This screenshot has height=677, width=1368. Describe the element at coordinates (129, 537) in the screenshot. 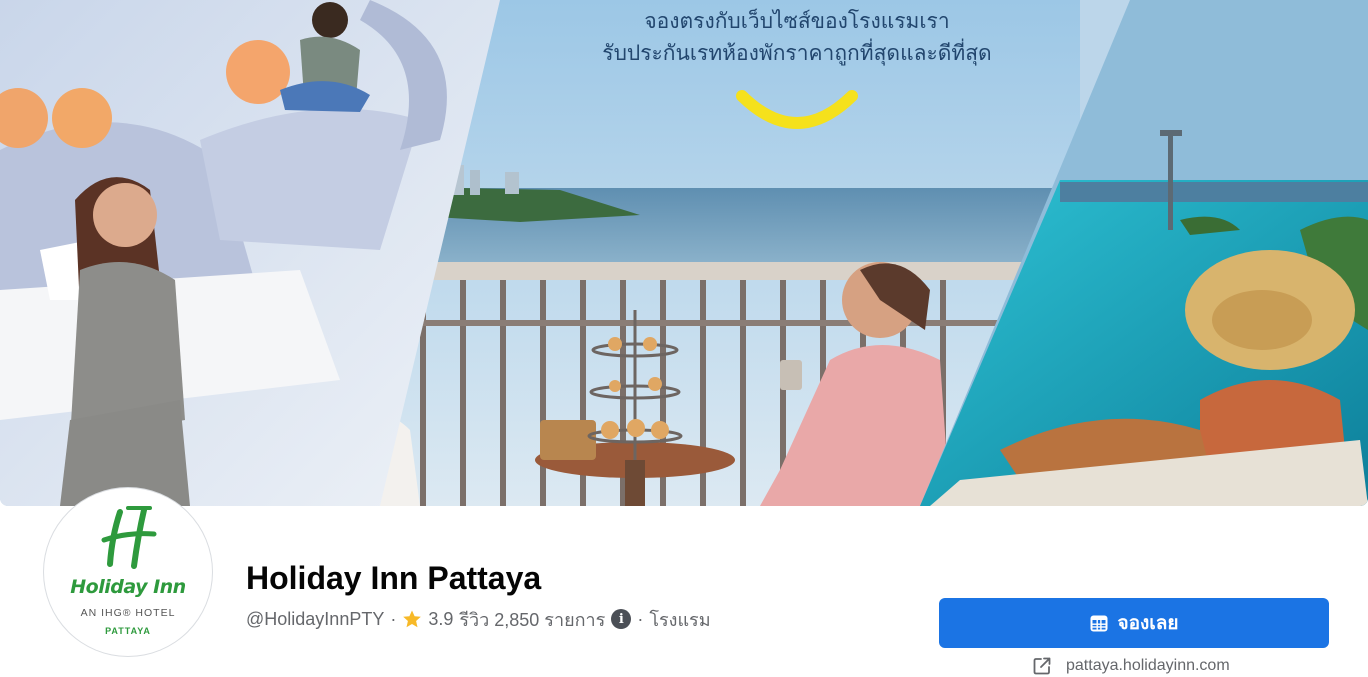

I see `holiday-inn-h-icon` at that location.